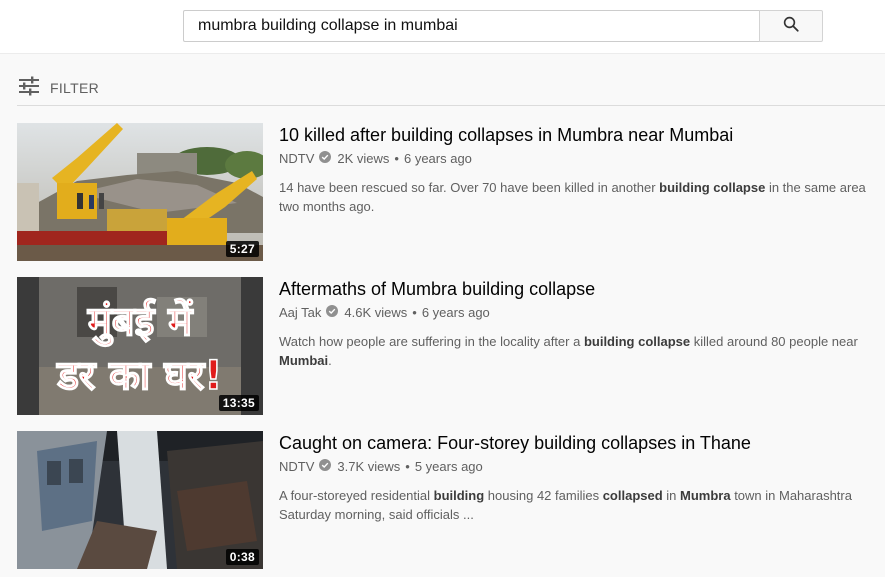 The width and height of the screenshot is (885, 577). Describe the element at coordinates (579, 289) in the screenshot. I see `video-title: Aftermaths of Mumbra building collapse` at that location.